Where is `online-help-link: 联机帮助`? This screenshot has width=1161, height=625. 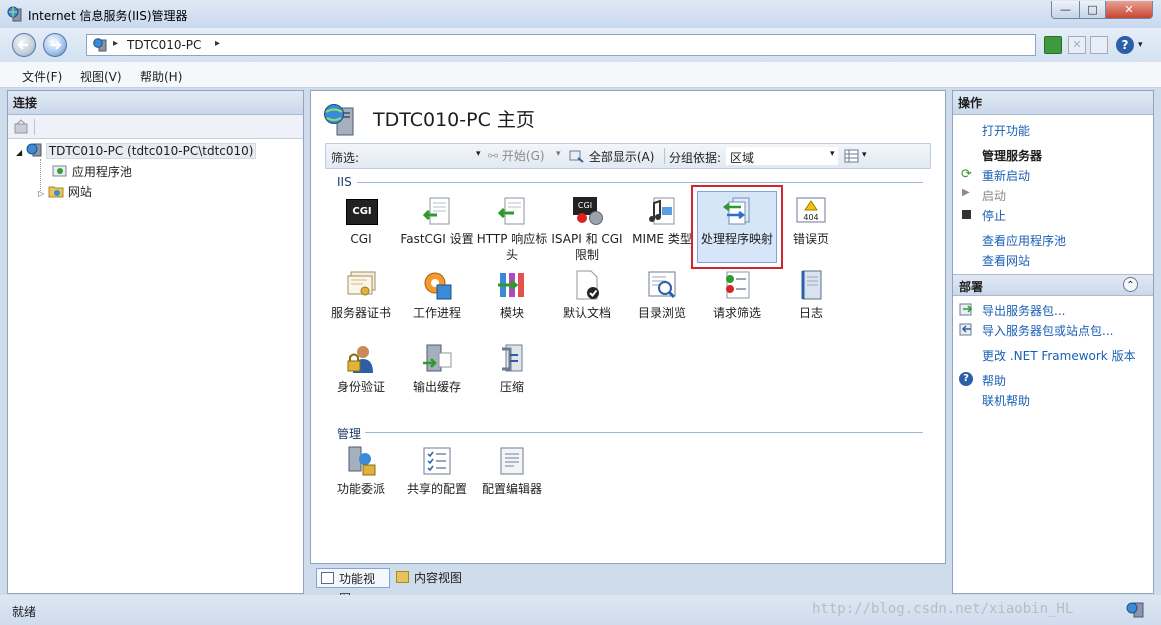
online-help-link: 联机帮助 is located at coordinates (1006, 400).